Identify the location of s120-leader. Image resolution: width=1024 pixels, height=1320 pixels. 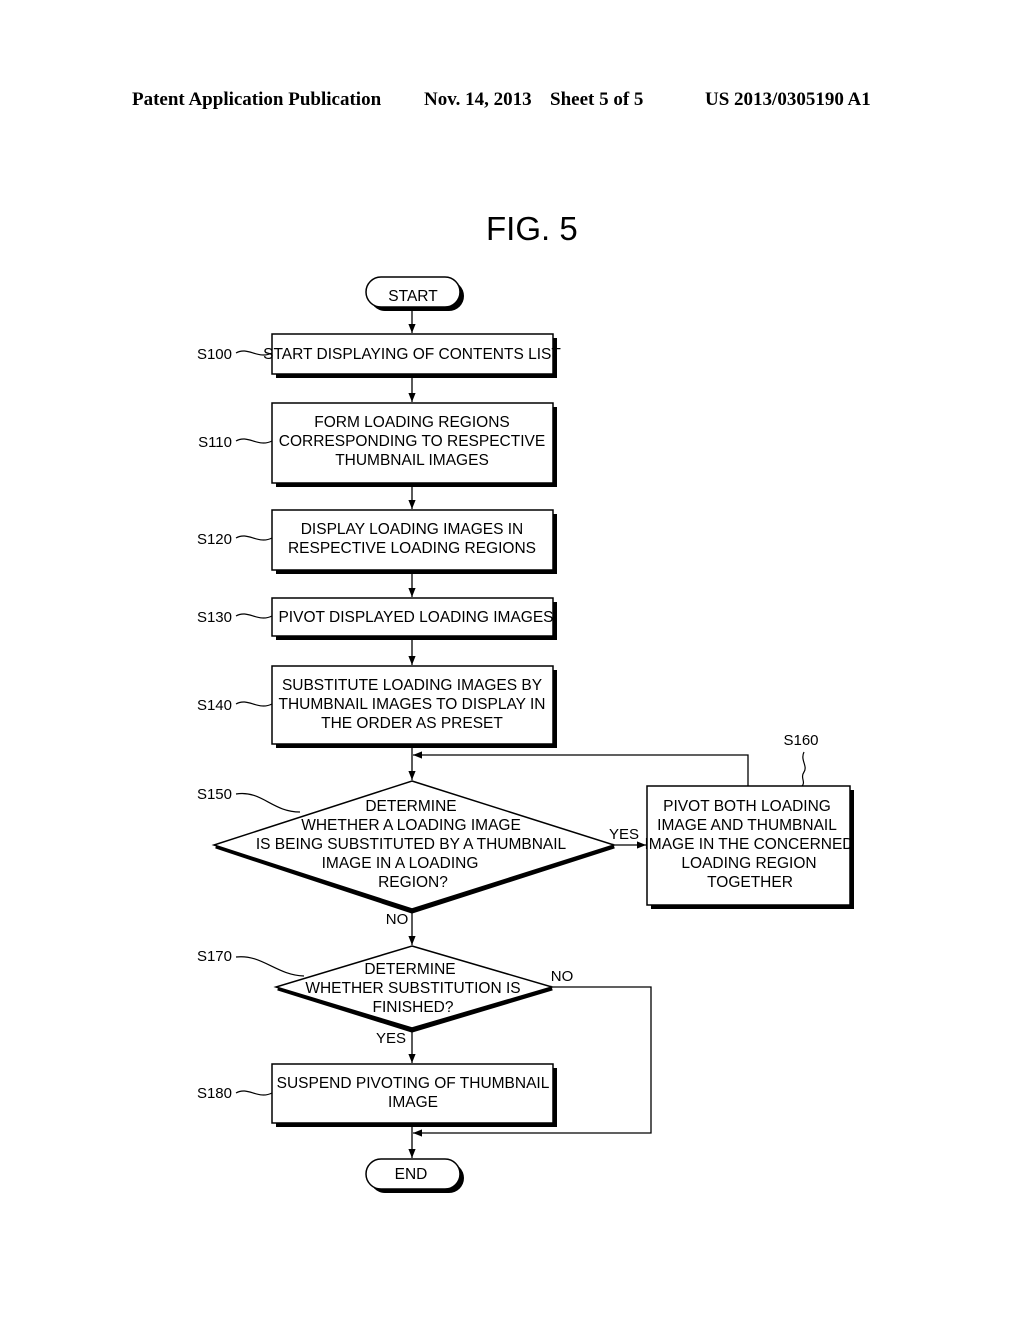
(254, 538).